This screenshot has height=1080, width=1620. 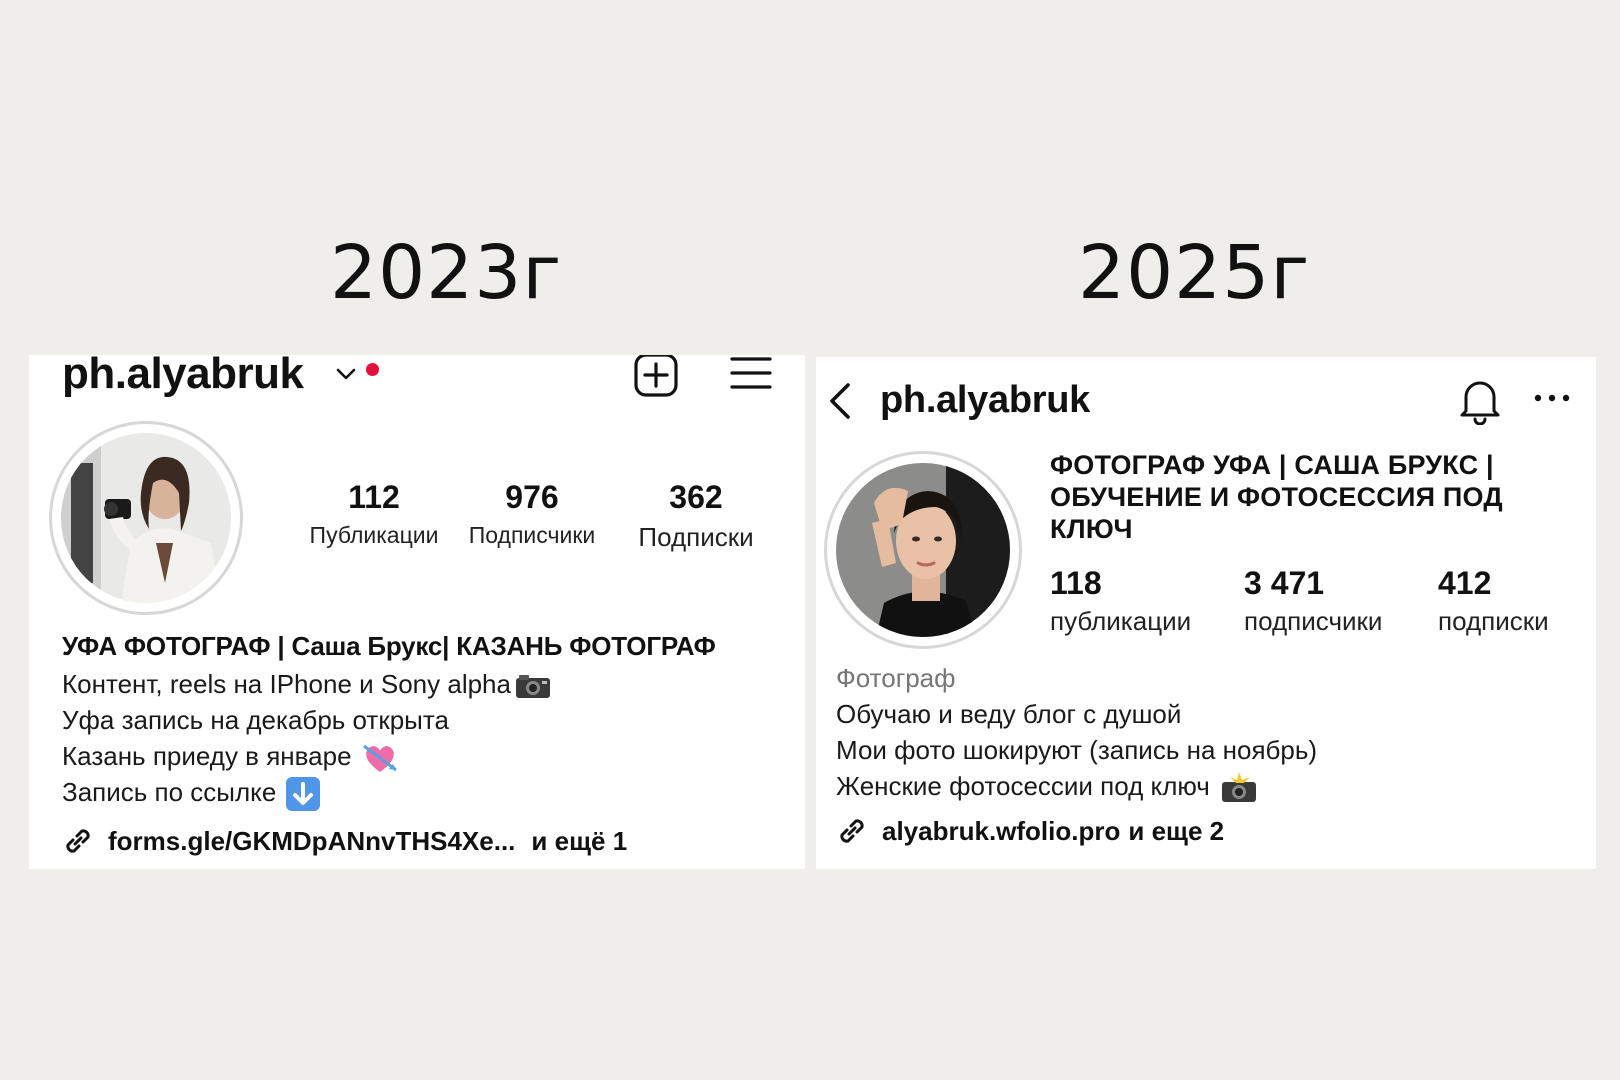 I want to click on title-line: ОБУЧЕНИЕ И ФОТОСЕССИЯ ПОД, so click(x=1276, y=497).